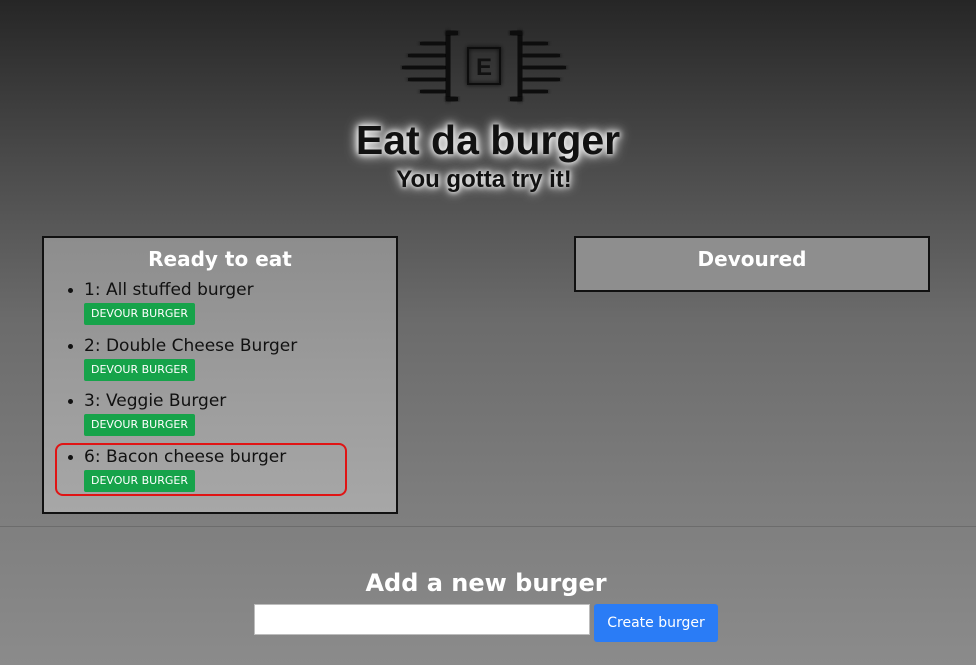 The width and height of the screenshot is (976, 665). I want to click on site-title: Eat da burger, so click(488, 140).